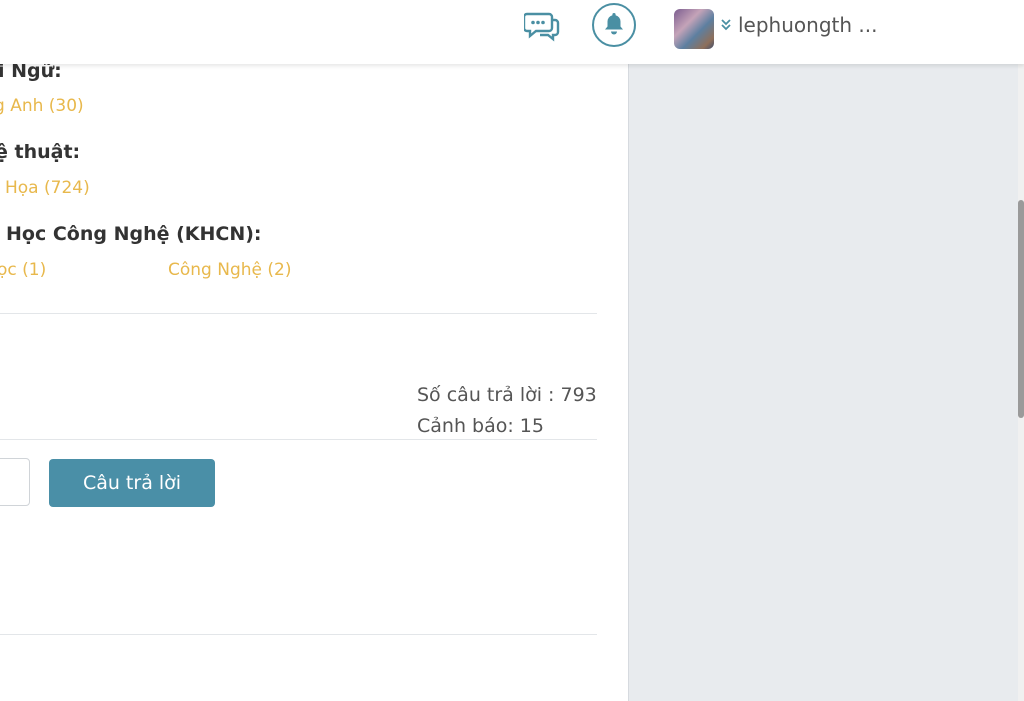 The height and width of the screenshot is (701, 1024). Describe the element at coordinates (480, 426) in the screenshot. I see `warning-count: Cảnh báo: 15` at that location.